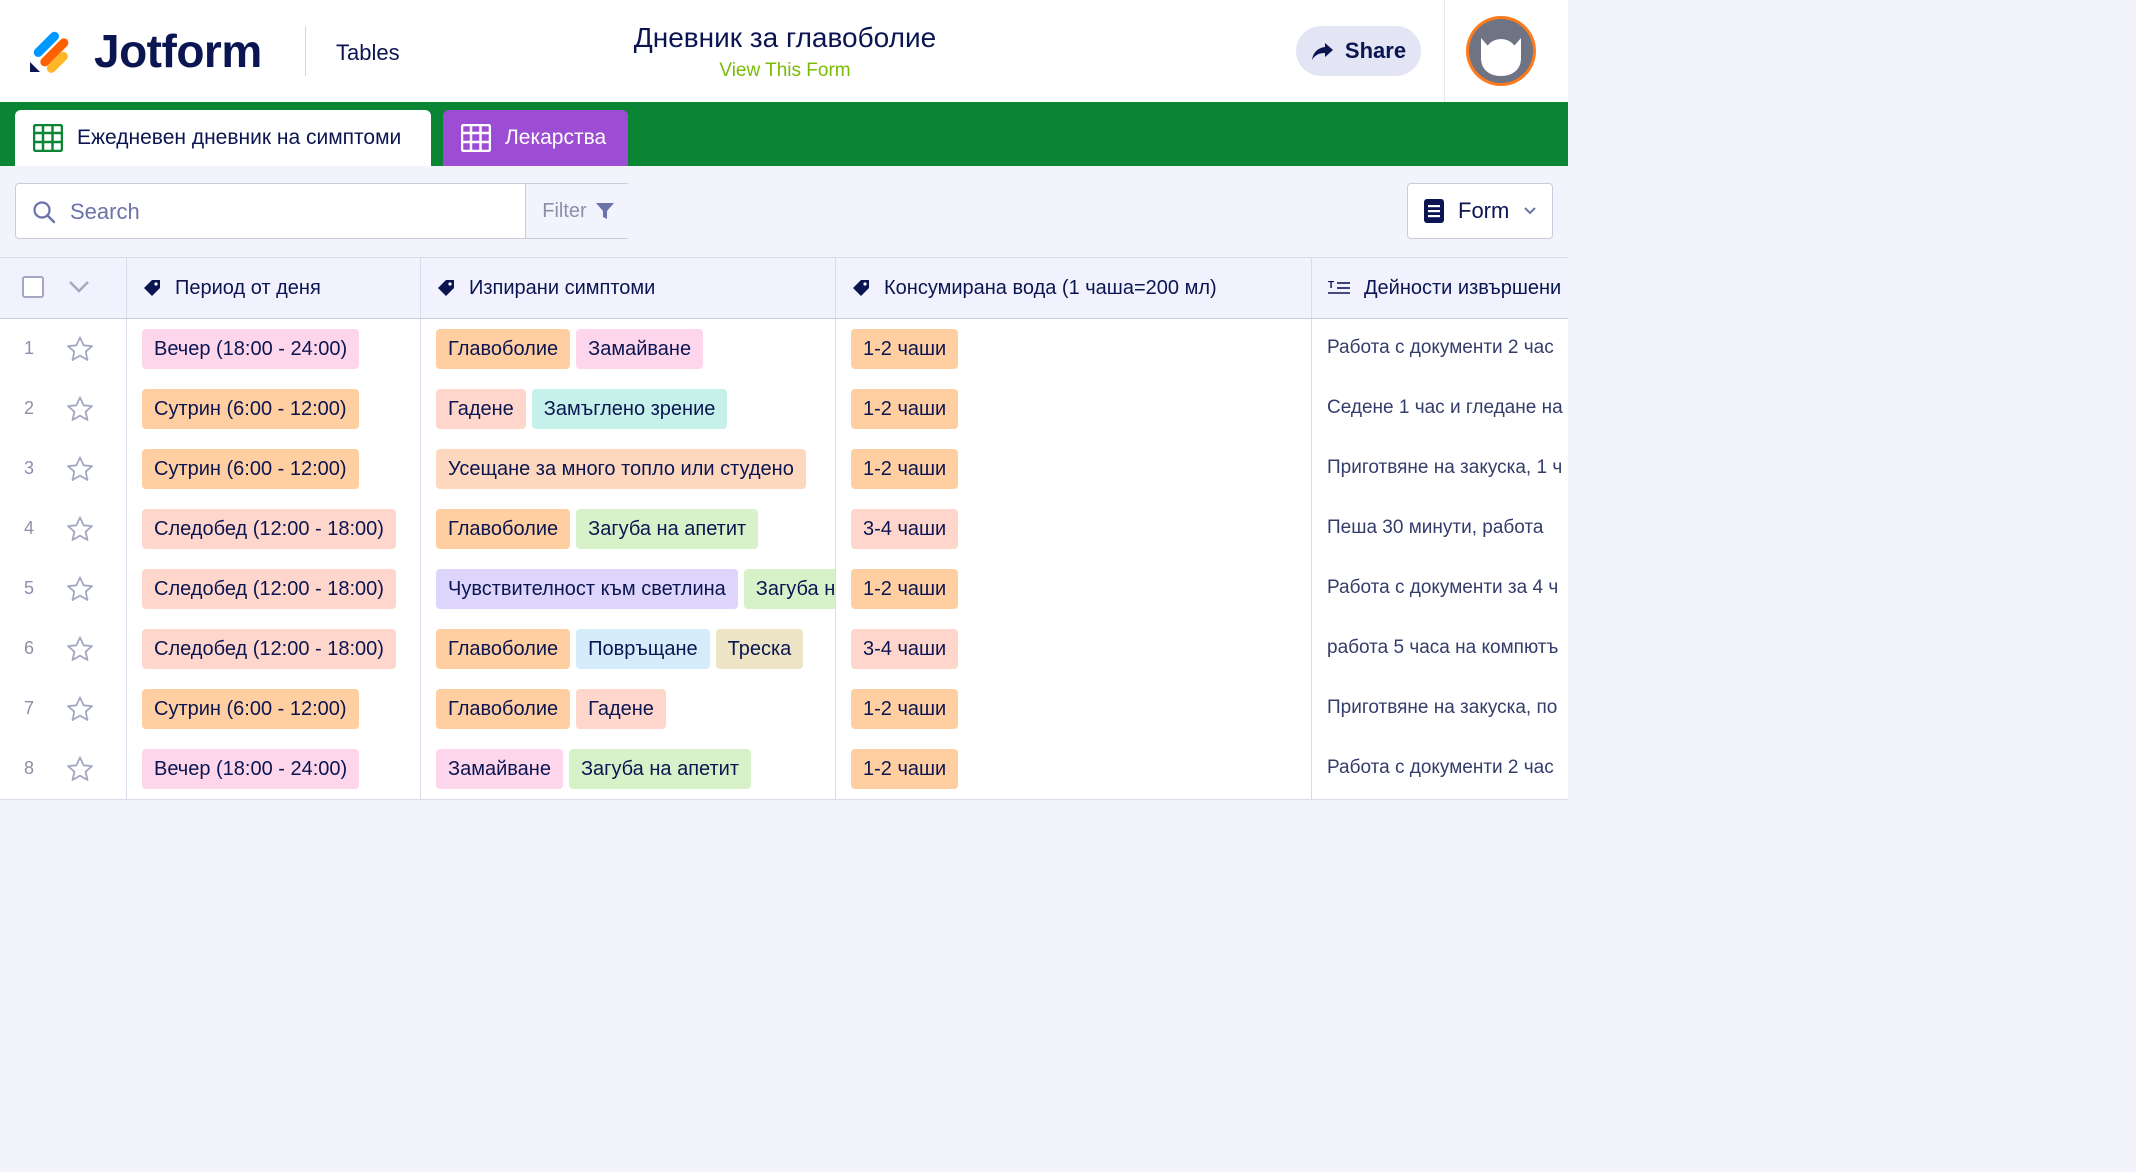  Describe the element at coordinates (621, 469) in the screenshot. I see `symptom-tag: Усещане за много топло или студено` at that location.